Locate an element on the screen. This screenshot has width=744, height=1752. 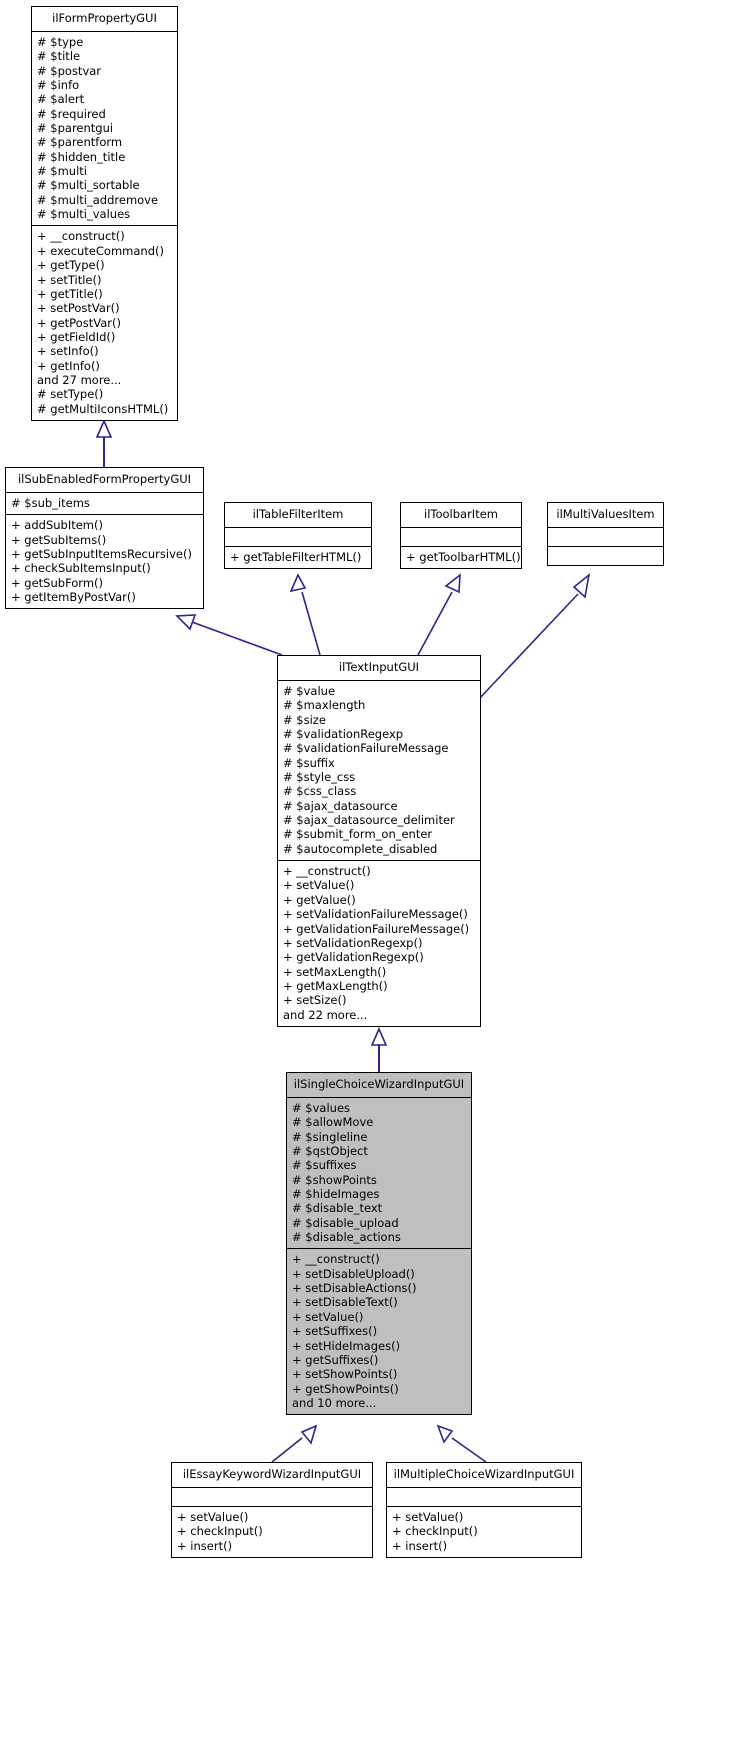
class-node-iltoolbaritem: ilToolbarItem + getToolbarHTML() is located at coordinates (461, 536).